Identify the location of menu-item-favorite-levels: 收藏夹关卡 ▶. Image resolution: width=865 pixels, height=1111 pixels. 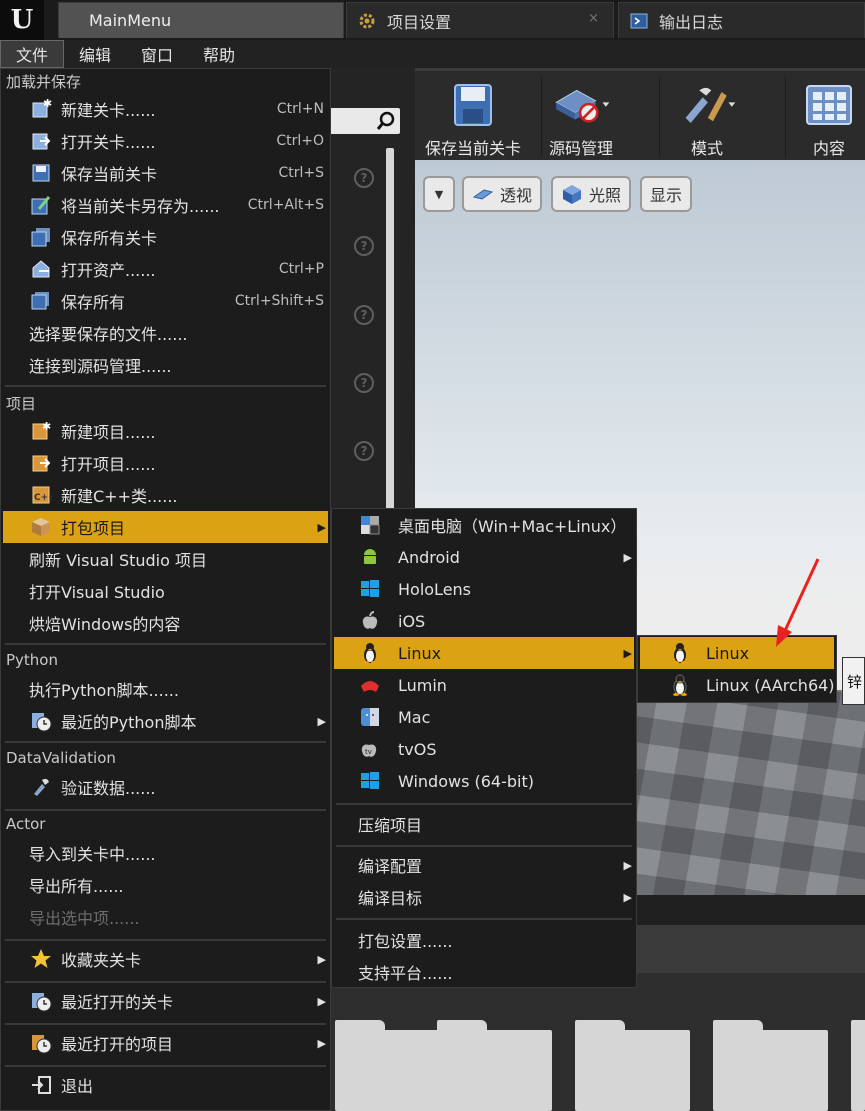
(165, 959).